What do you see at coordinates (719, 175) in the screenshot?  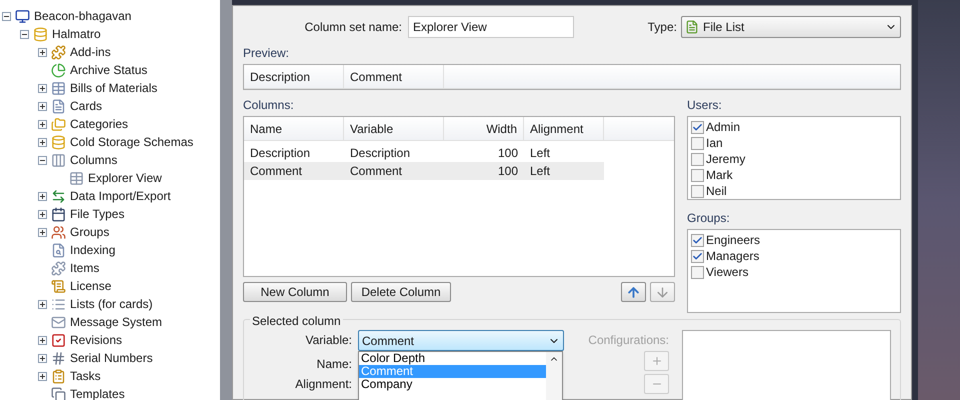 I see `checkbox-label: Mark` at bounding box center [719, 175].